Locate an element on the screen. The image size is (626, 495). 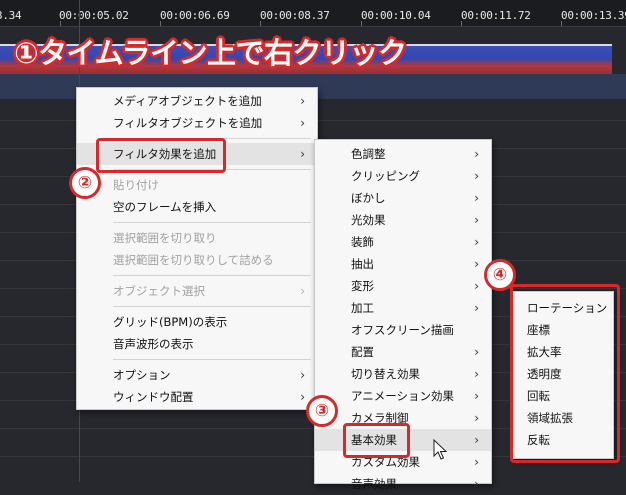
menu-item-label: 抽出 is located at coordinates (362, 264).